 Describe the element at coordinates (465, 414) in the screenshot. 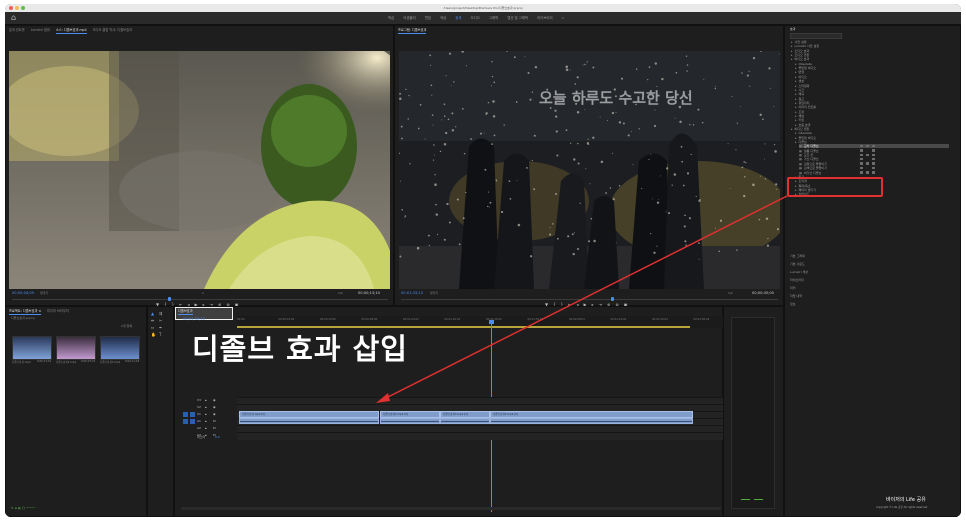

I see `timeline-video-clip: 디졸브효과3.mp4 [V]` at that location.